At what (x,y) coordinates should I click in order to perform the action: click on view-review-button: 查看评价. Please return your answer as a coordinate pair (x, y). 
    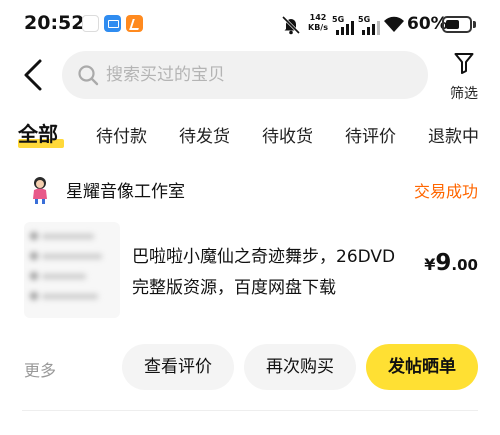
    Looking at the image, I should click on (178, 367).